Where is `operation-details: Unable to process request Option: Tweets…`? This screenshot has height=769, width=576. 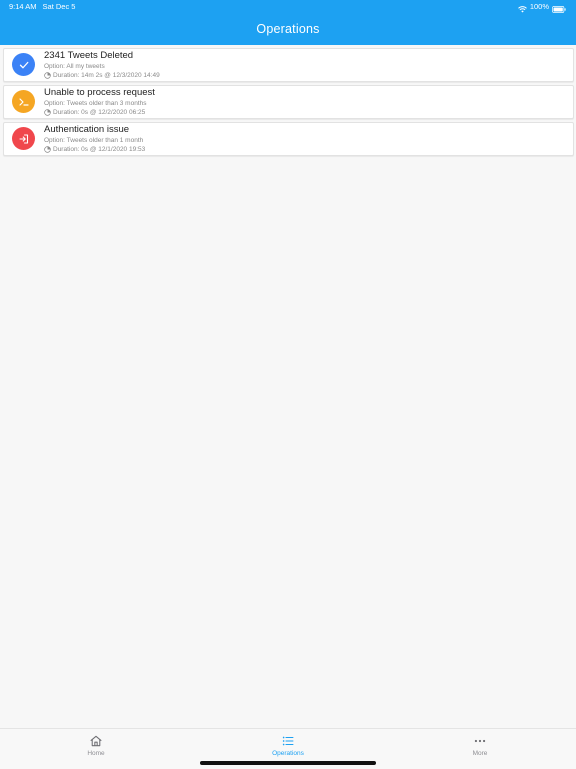
operation-details: Unable to process request Option: Tweets… is located at coordinates (305, 102).